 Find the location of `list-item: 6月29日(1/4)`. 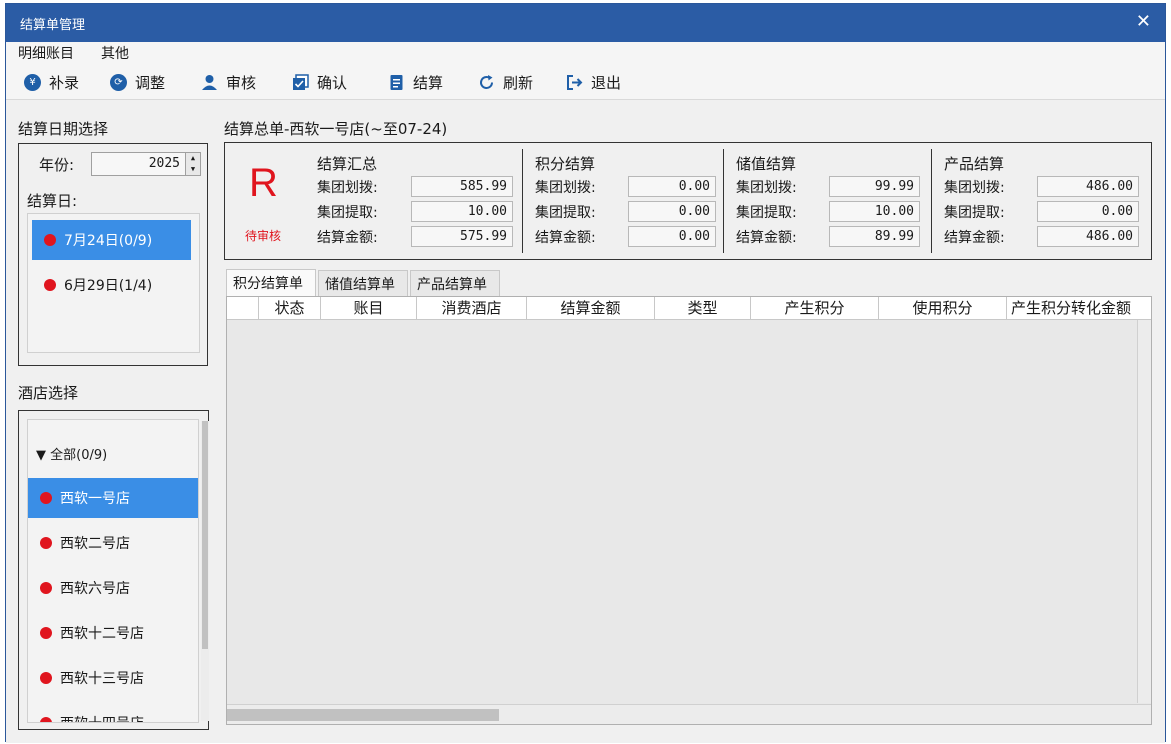

list-item: 6月29日(1/4) is located at coordinates (111, 285).